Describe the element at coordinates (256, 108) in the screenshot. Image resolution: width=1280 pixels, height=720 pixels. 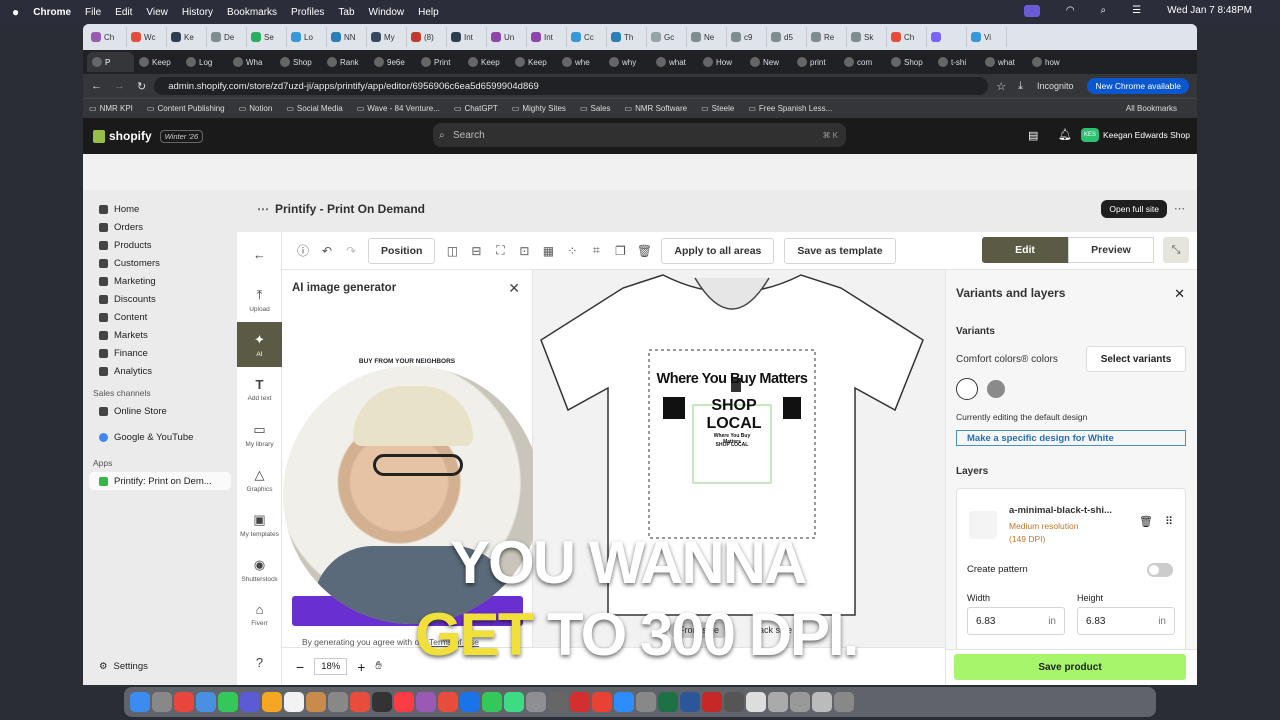
I see `bookmark-item: ▭ Notion` at that location.